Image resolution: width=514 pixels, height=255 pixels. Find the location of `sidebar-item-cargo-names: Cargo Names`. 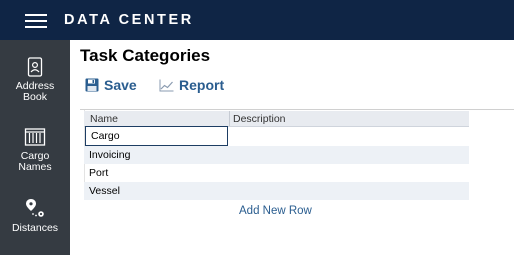

sidebar-item-cargo-names: Cargo Names is located at coordinates (35, 150).